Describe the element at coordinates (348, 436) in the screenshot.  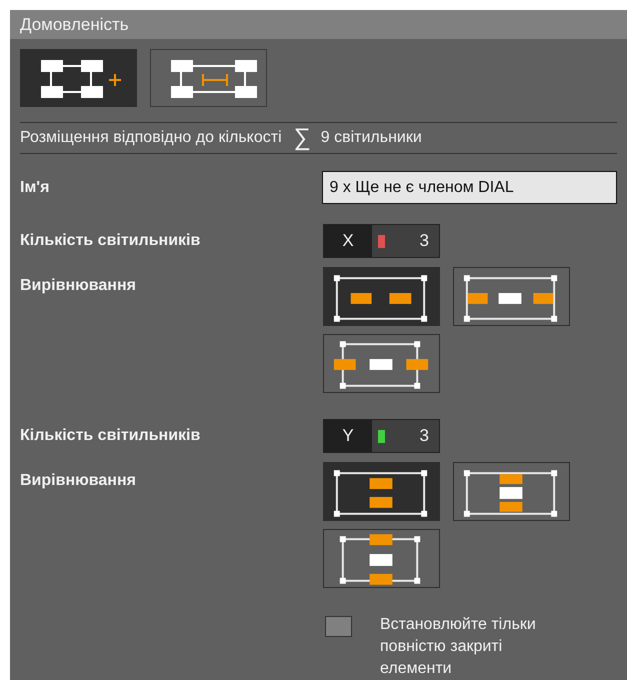
I see `axis-label: Y` at that location.